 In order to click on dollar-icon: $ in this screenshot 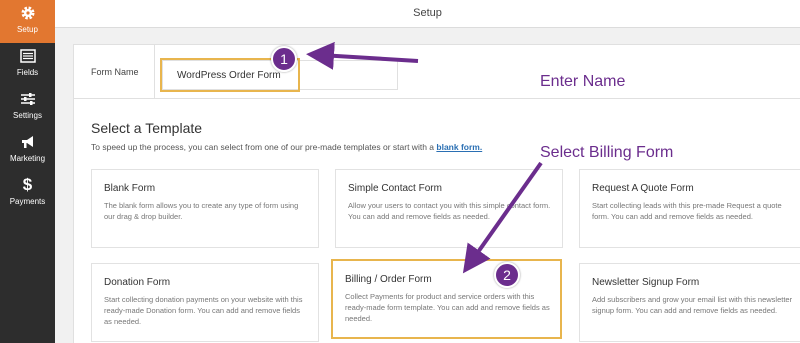, I will do `click(27, 184)`.